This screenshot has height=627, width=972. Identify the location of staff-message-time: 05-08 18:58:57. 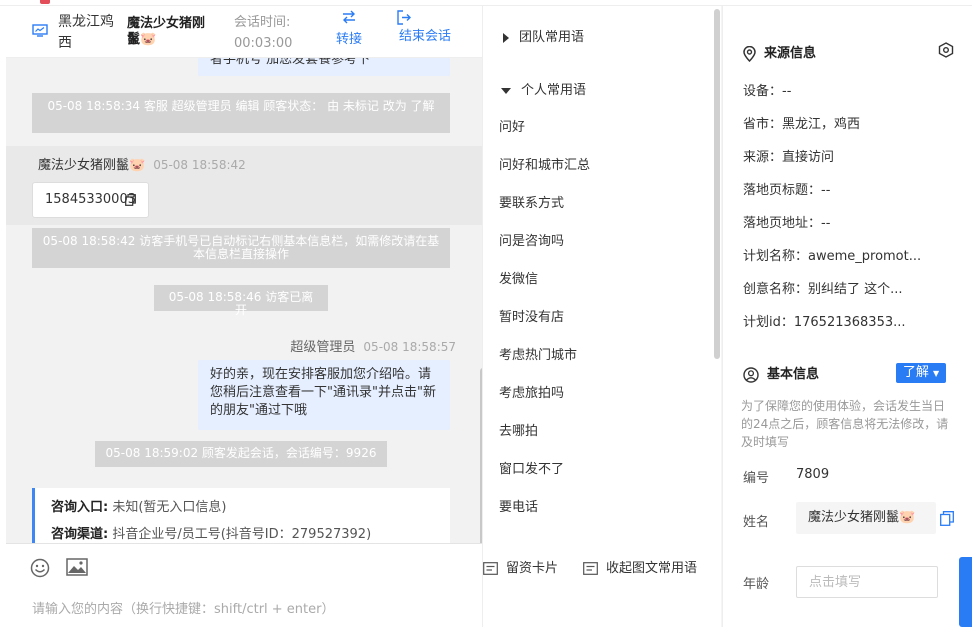
(409, 347).